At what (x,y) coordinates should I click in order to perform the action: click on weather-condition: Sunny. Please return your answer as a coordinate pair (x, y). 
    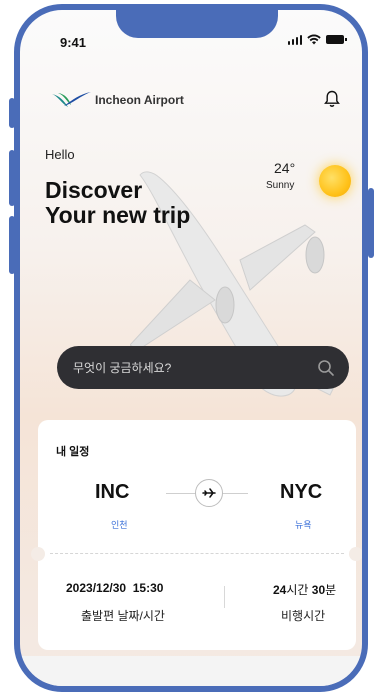
    Looking at the image, I should click on (280, 185).